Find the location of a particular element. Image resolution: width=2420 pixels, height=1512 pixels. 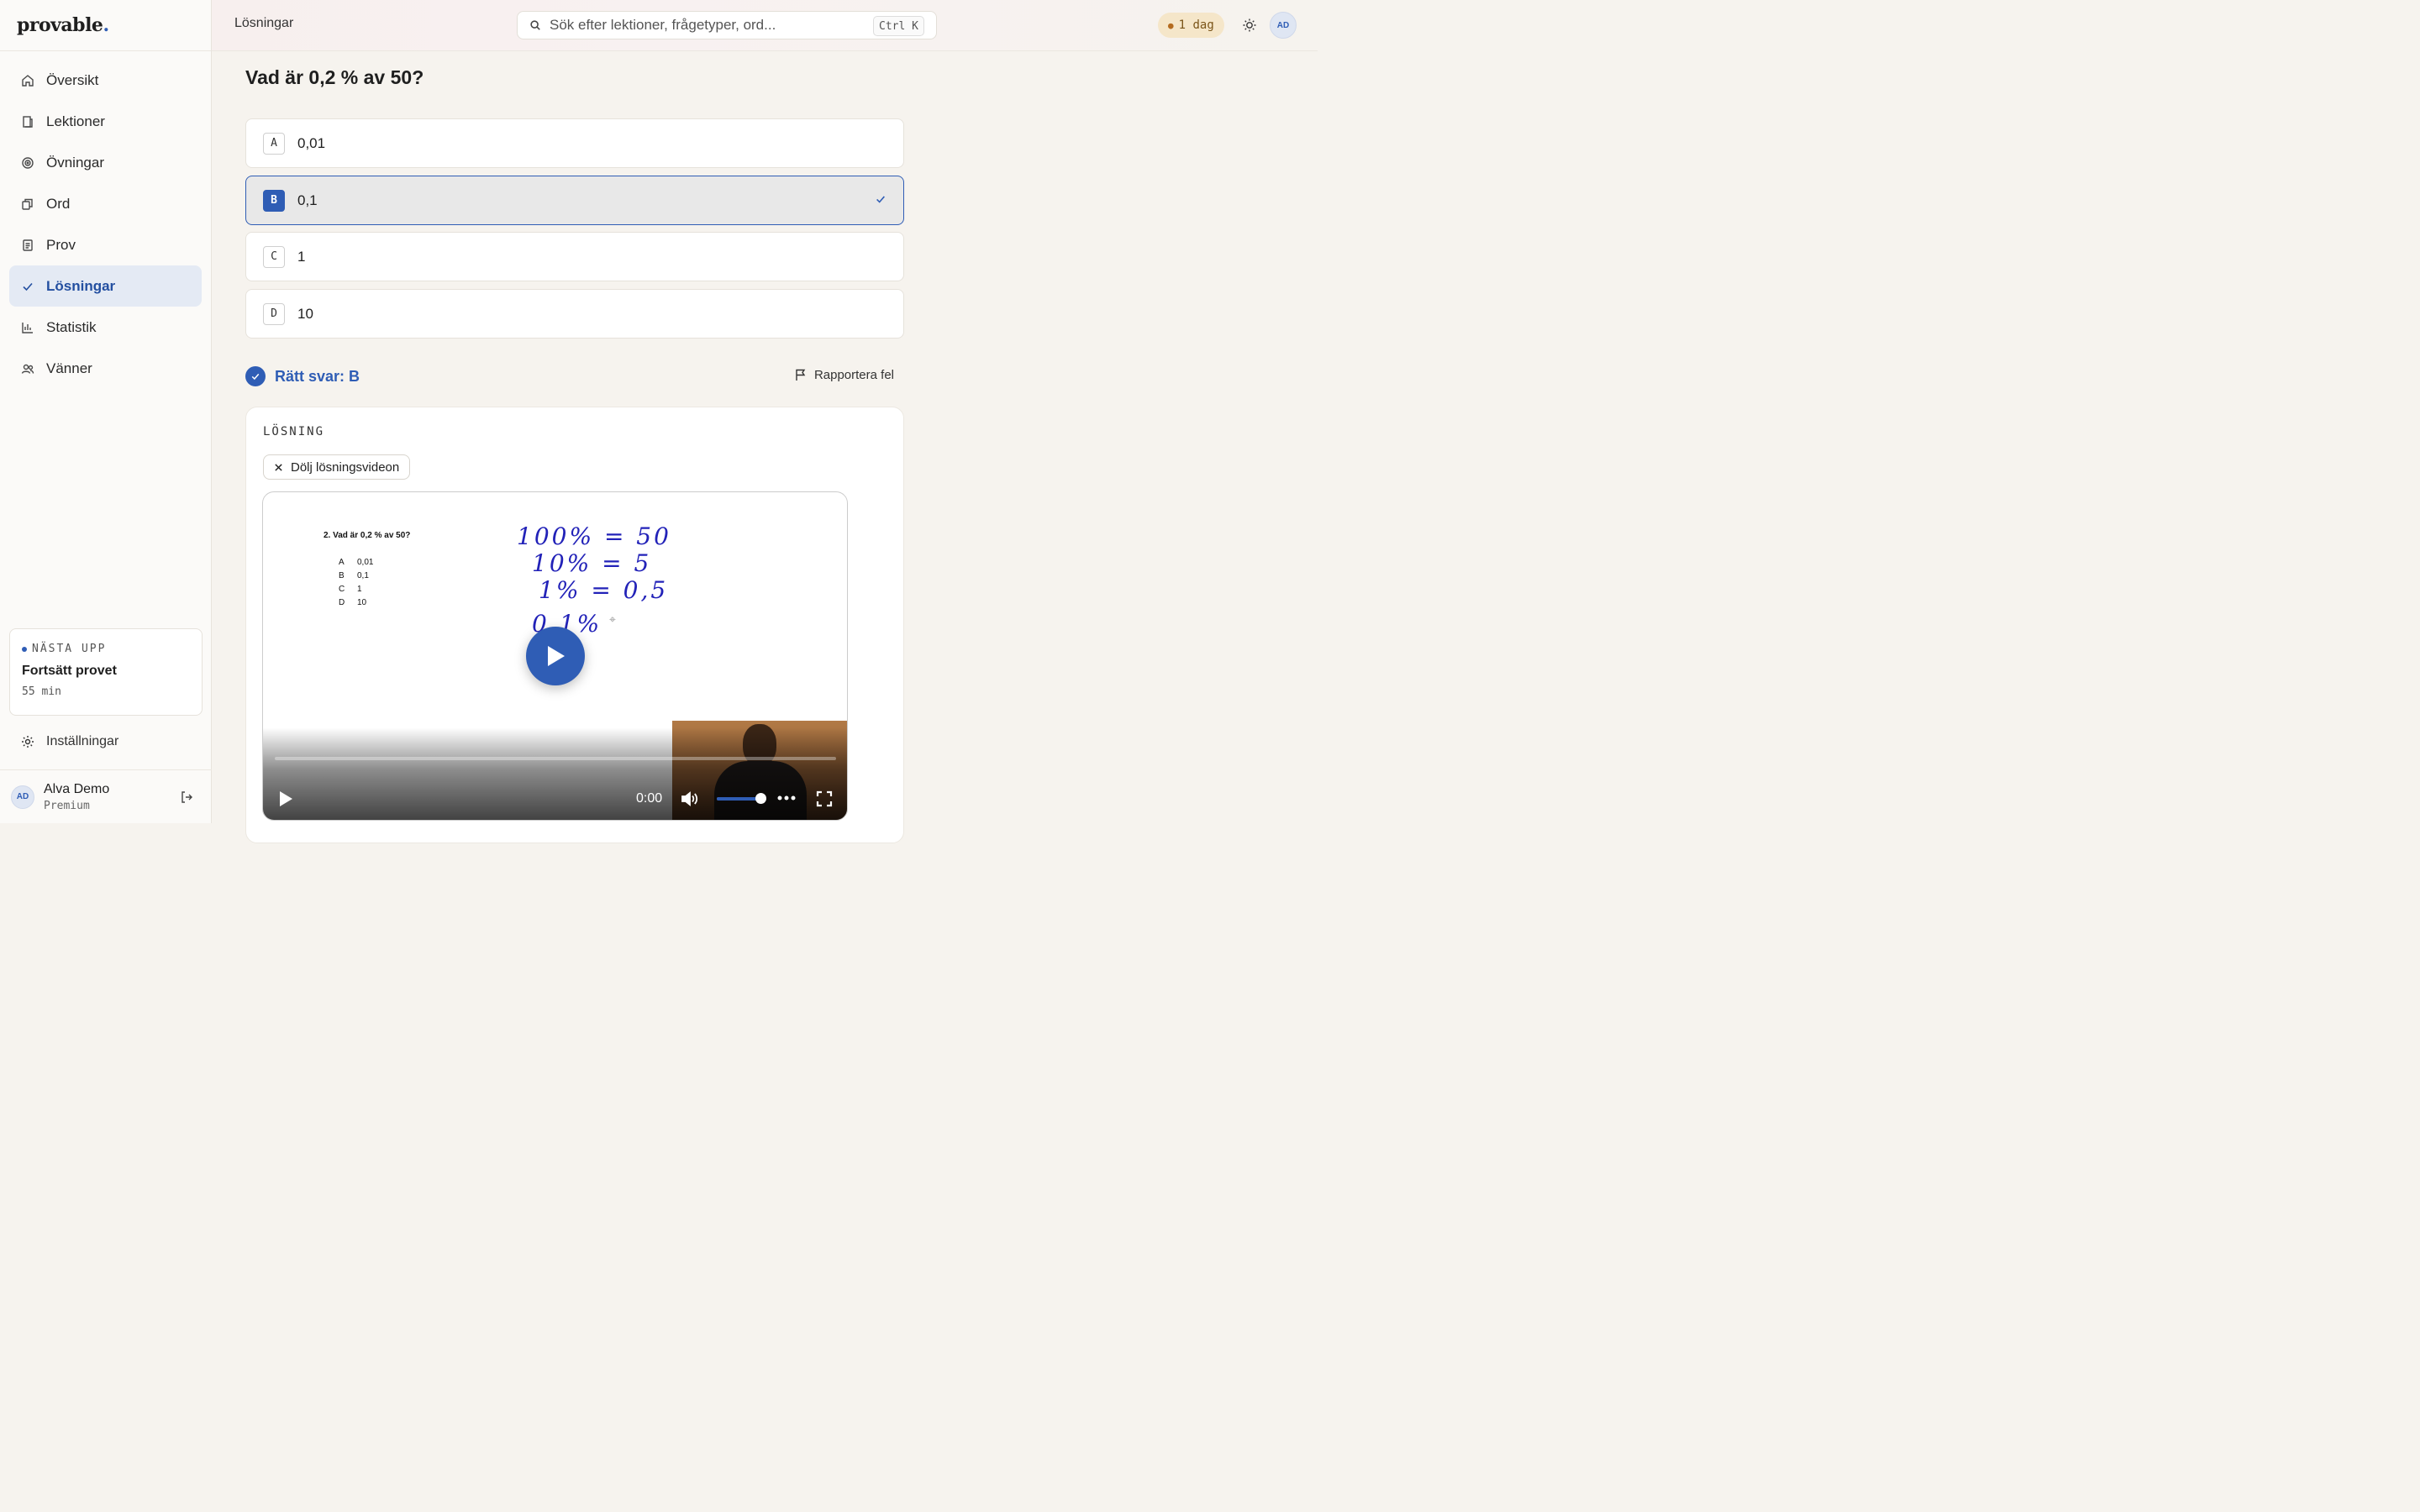

sidebar-item-label: Ord is located at coordinates (58, 203).